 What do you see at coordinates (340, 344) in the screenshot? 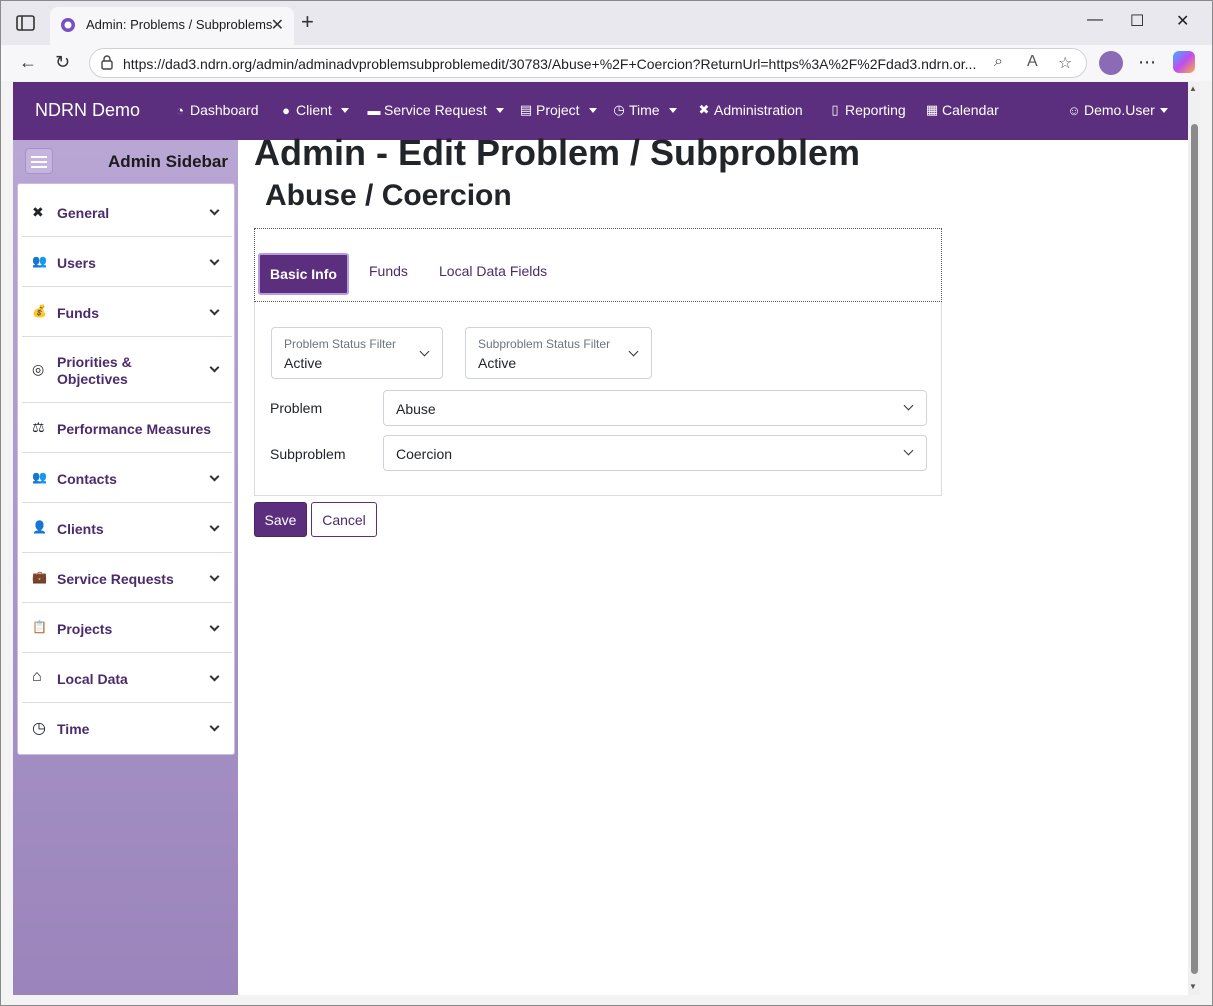
I see `floating-label: Problem Status Filter` at bounding box center [340, 344].